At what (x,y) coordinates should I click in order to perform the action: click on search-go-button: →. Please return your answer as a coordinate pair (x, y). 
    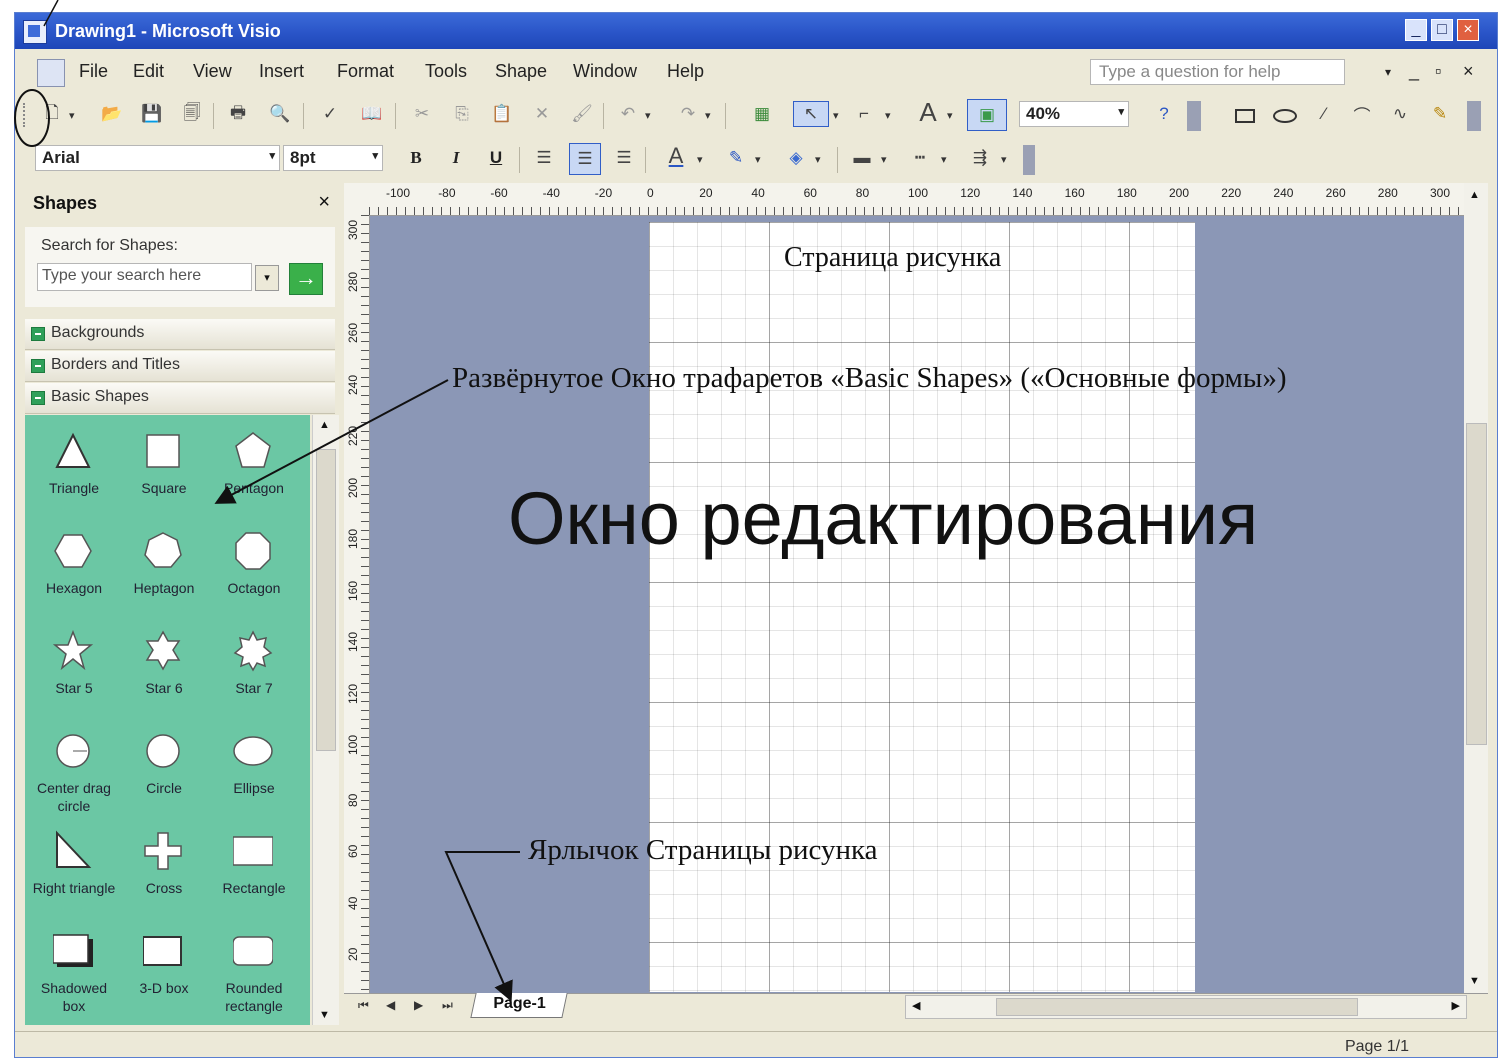
    Looking at the image, I should click on (306, 279).